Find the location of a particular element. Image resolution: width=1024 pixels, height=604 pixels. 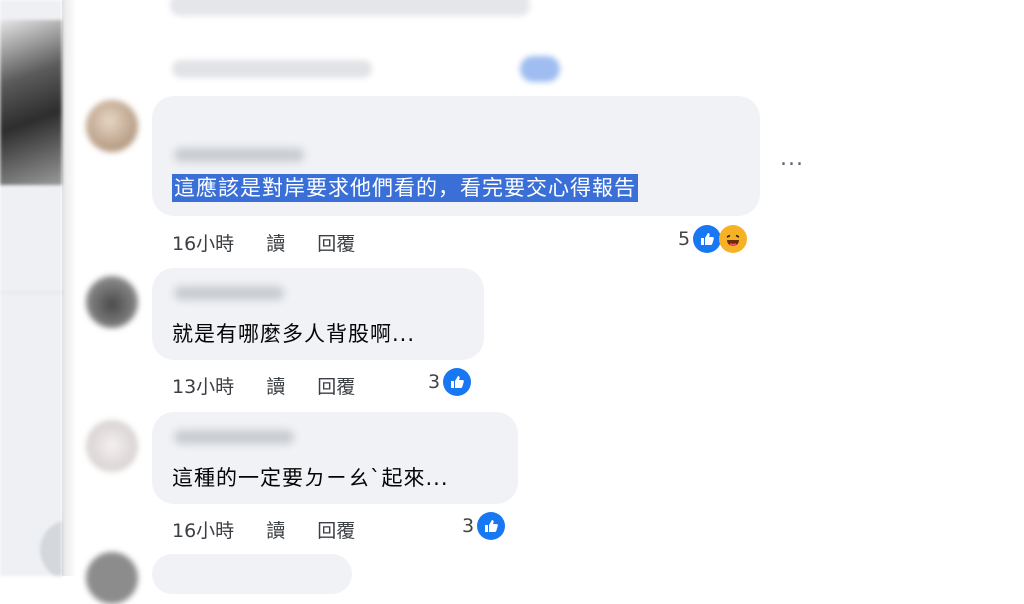

selected-text: 這應該是對岸要求他們看的，看完要交心得報告 is located at coordinates (405, 188).